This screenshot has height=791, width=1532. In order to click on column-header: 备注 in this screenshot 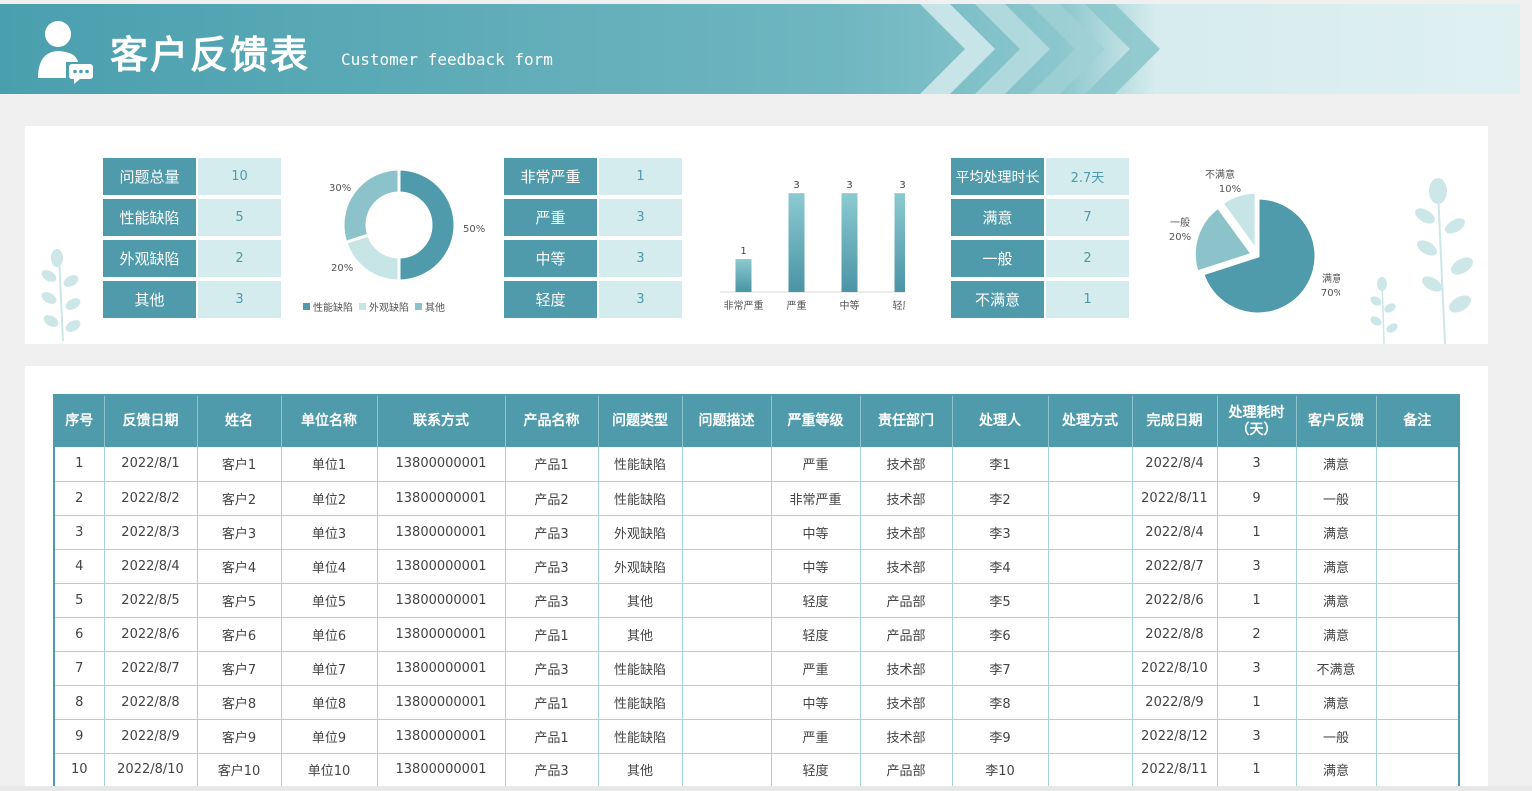, I will do `click(1417, 421)`.